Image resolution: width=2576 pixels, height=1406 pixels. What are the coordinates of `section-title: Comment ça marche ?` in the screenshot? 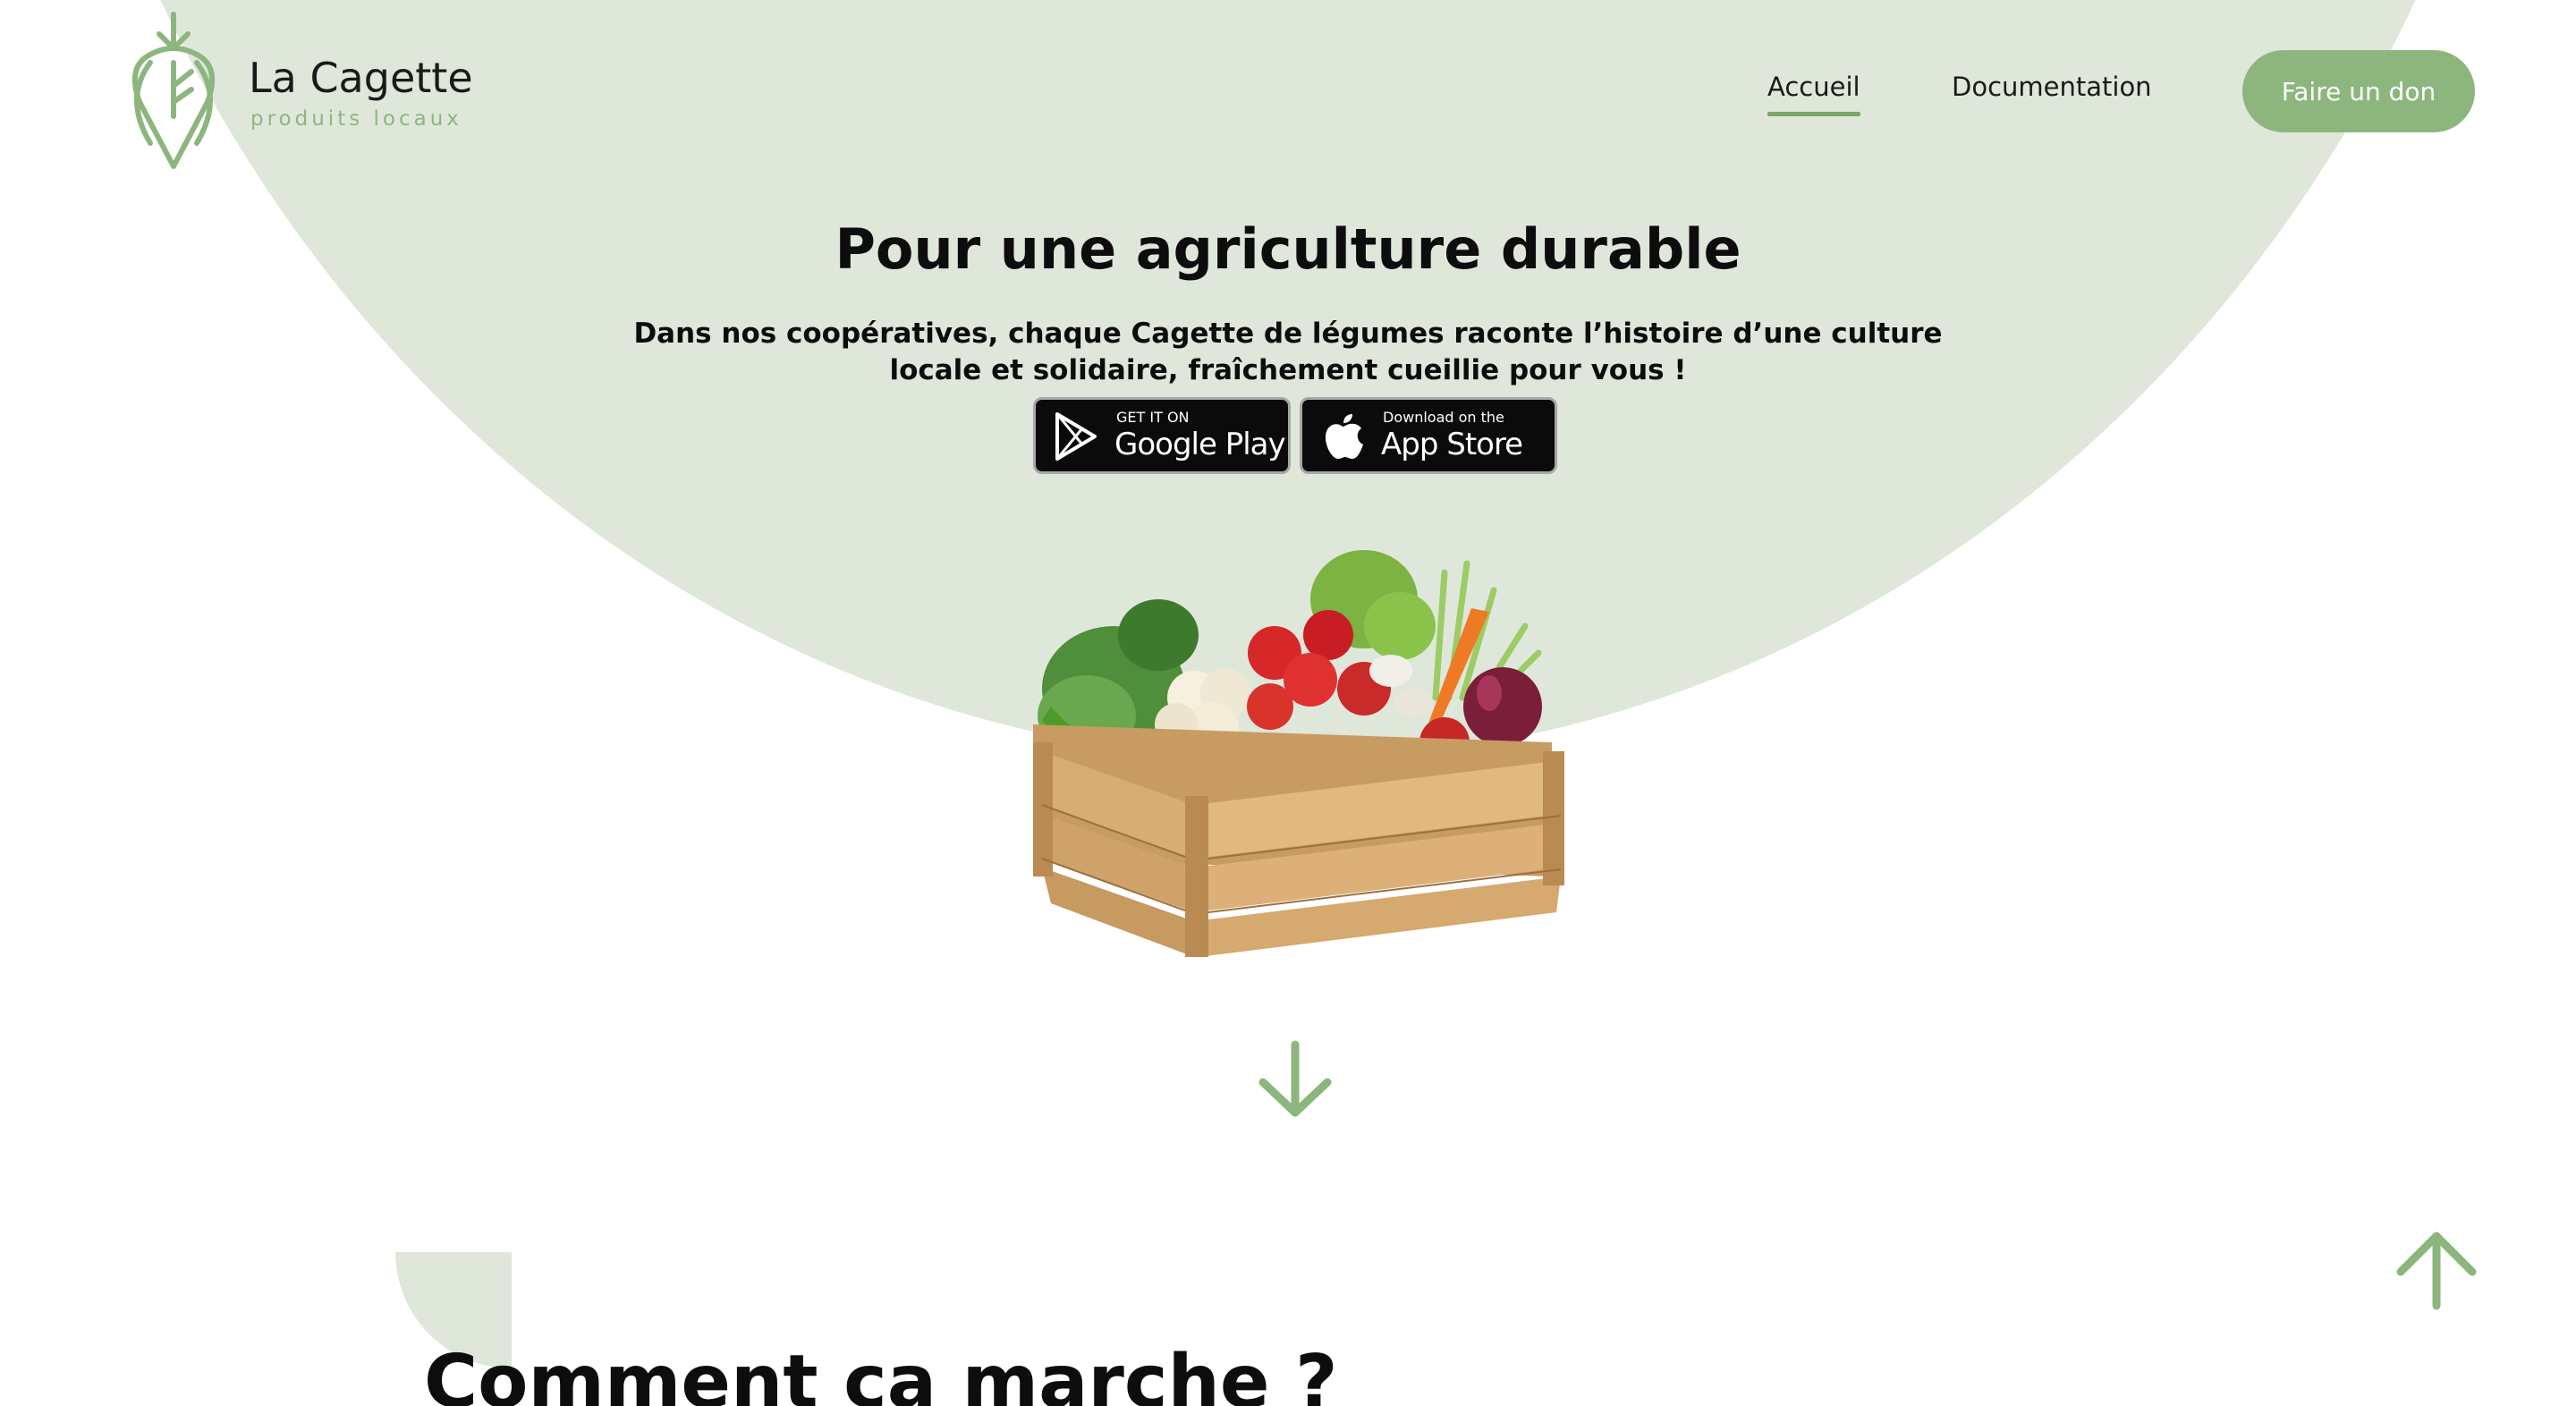 It's located at (881, 1373).